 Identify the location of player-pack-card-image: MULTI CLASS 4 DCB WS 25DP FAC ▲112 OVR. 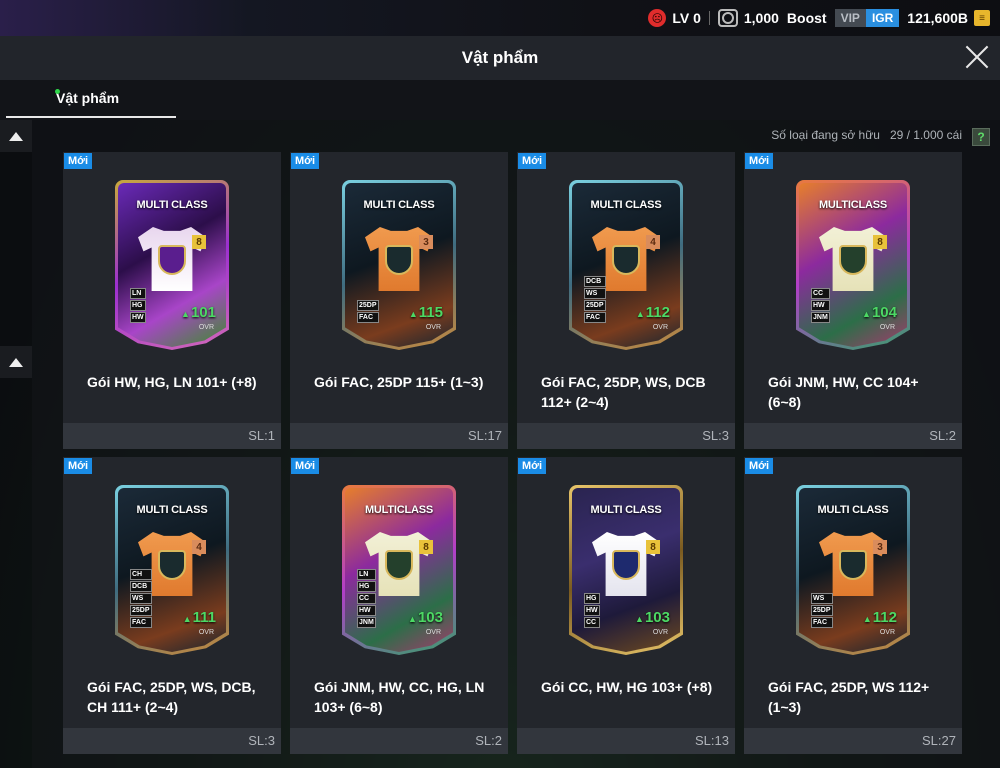
(626, 265).